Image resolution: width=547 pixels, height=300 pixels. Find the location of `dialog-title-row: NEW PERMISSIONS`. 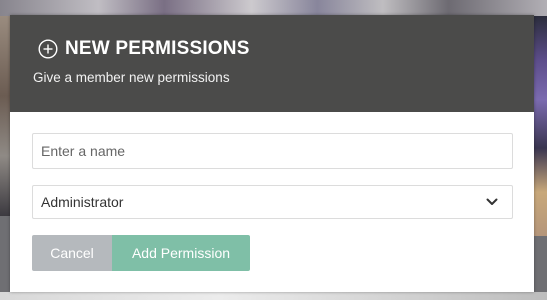

dialog-title-row: NEW PERMISSIONS is located at coordinates (286, 49).